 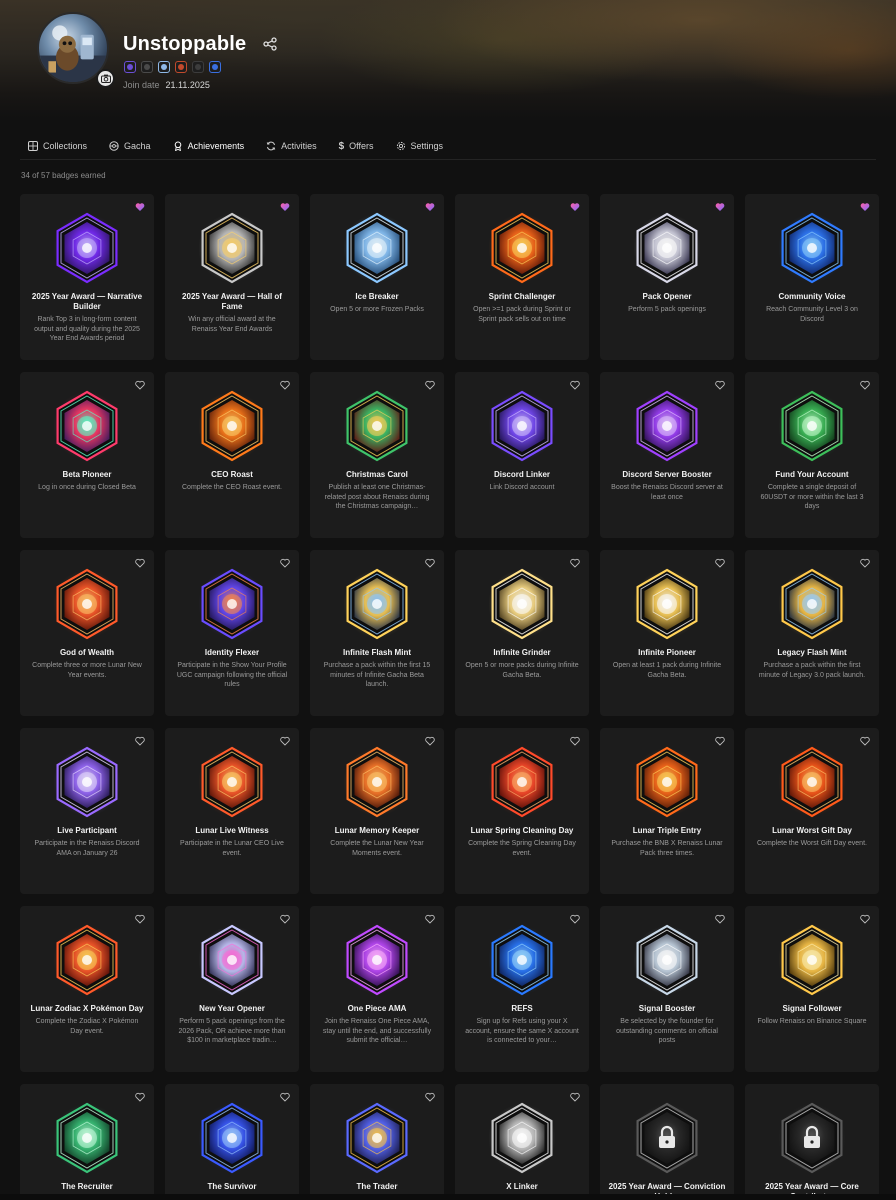 I want to click on achievement-card: Ice Breaker Open 5 or more Frozen Packs, so click(x=377, y=277).